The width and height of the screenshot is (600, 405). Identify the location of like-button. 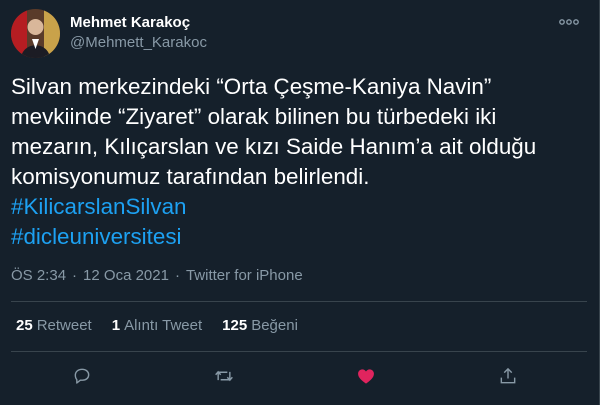
(366, 376).